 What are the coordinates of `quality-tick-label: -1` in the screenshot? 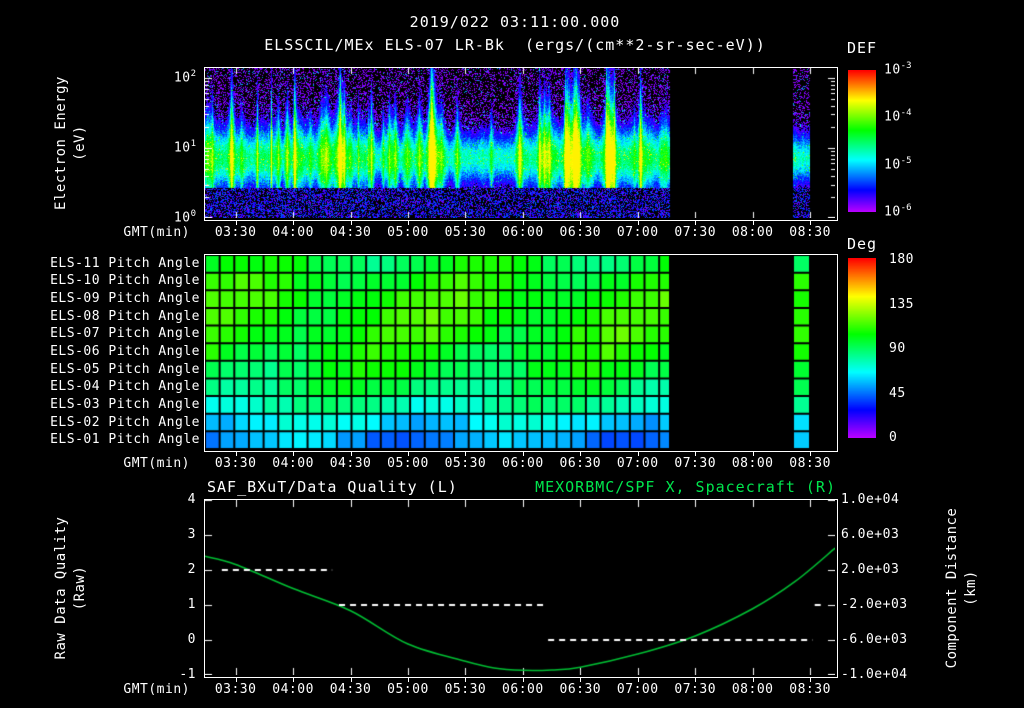 It's located at (187, 674).